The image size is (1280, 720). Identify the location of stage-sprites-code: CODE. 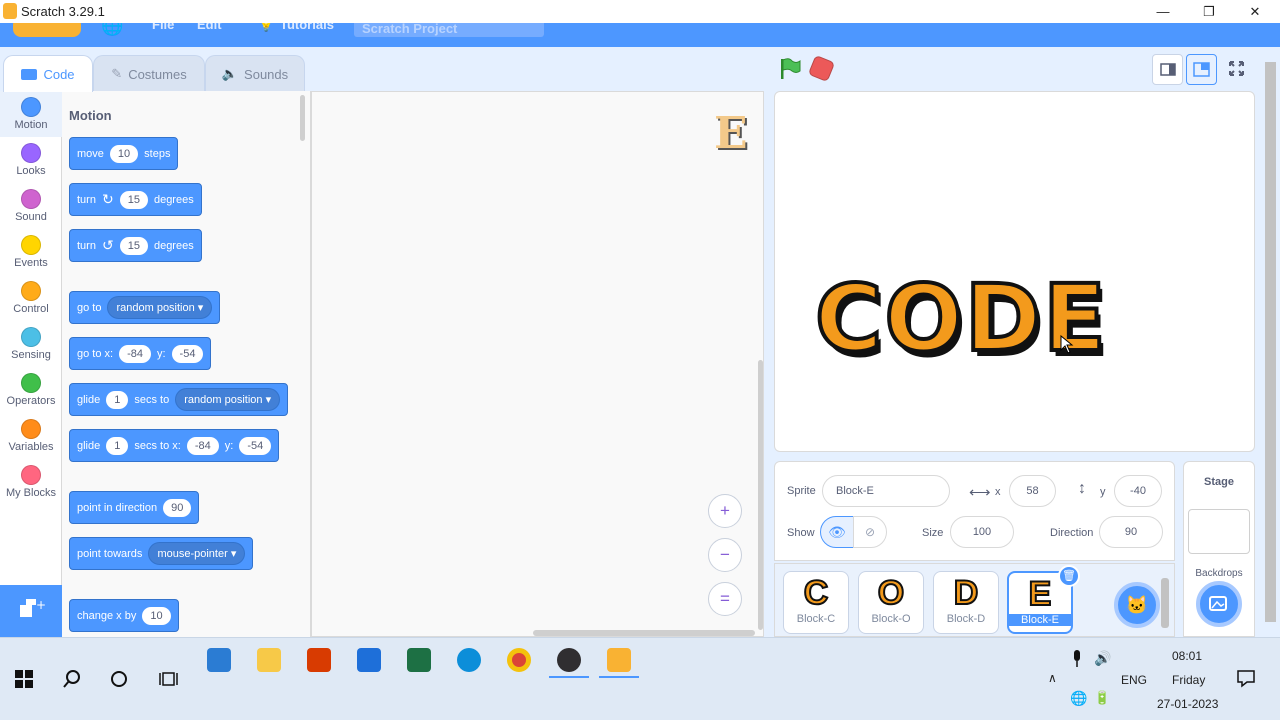
(960, 318).